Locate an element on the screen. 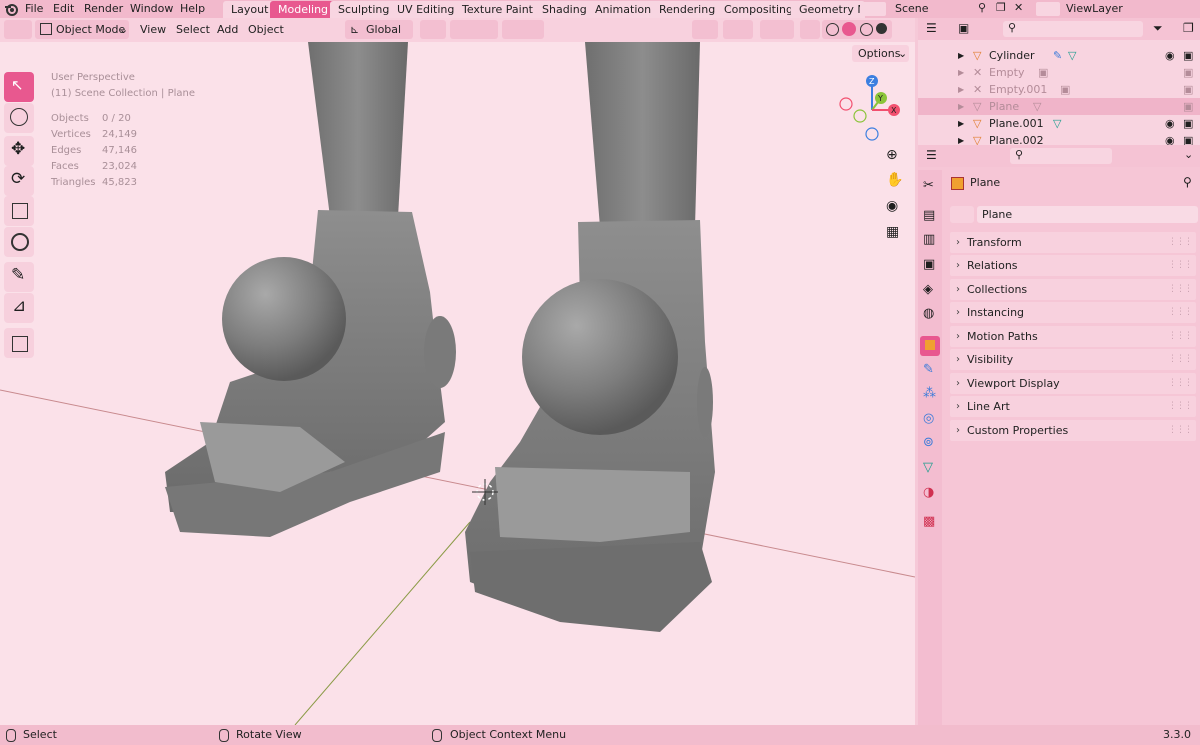 The image size is (1200, 745). xray-toggle is located at coordinates (810, 29).